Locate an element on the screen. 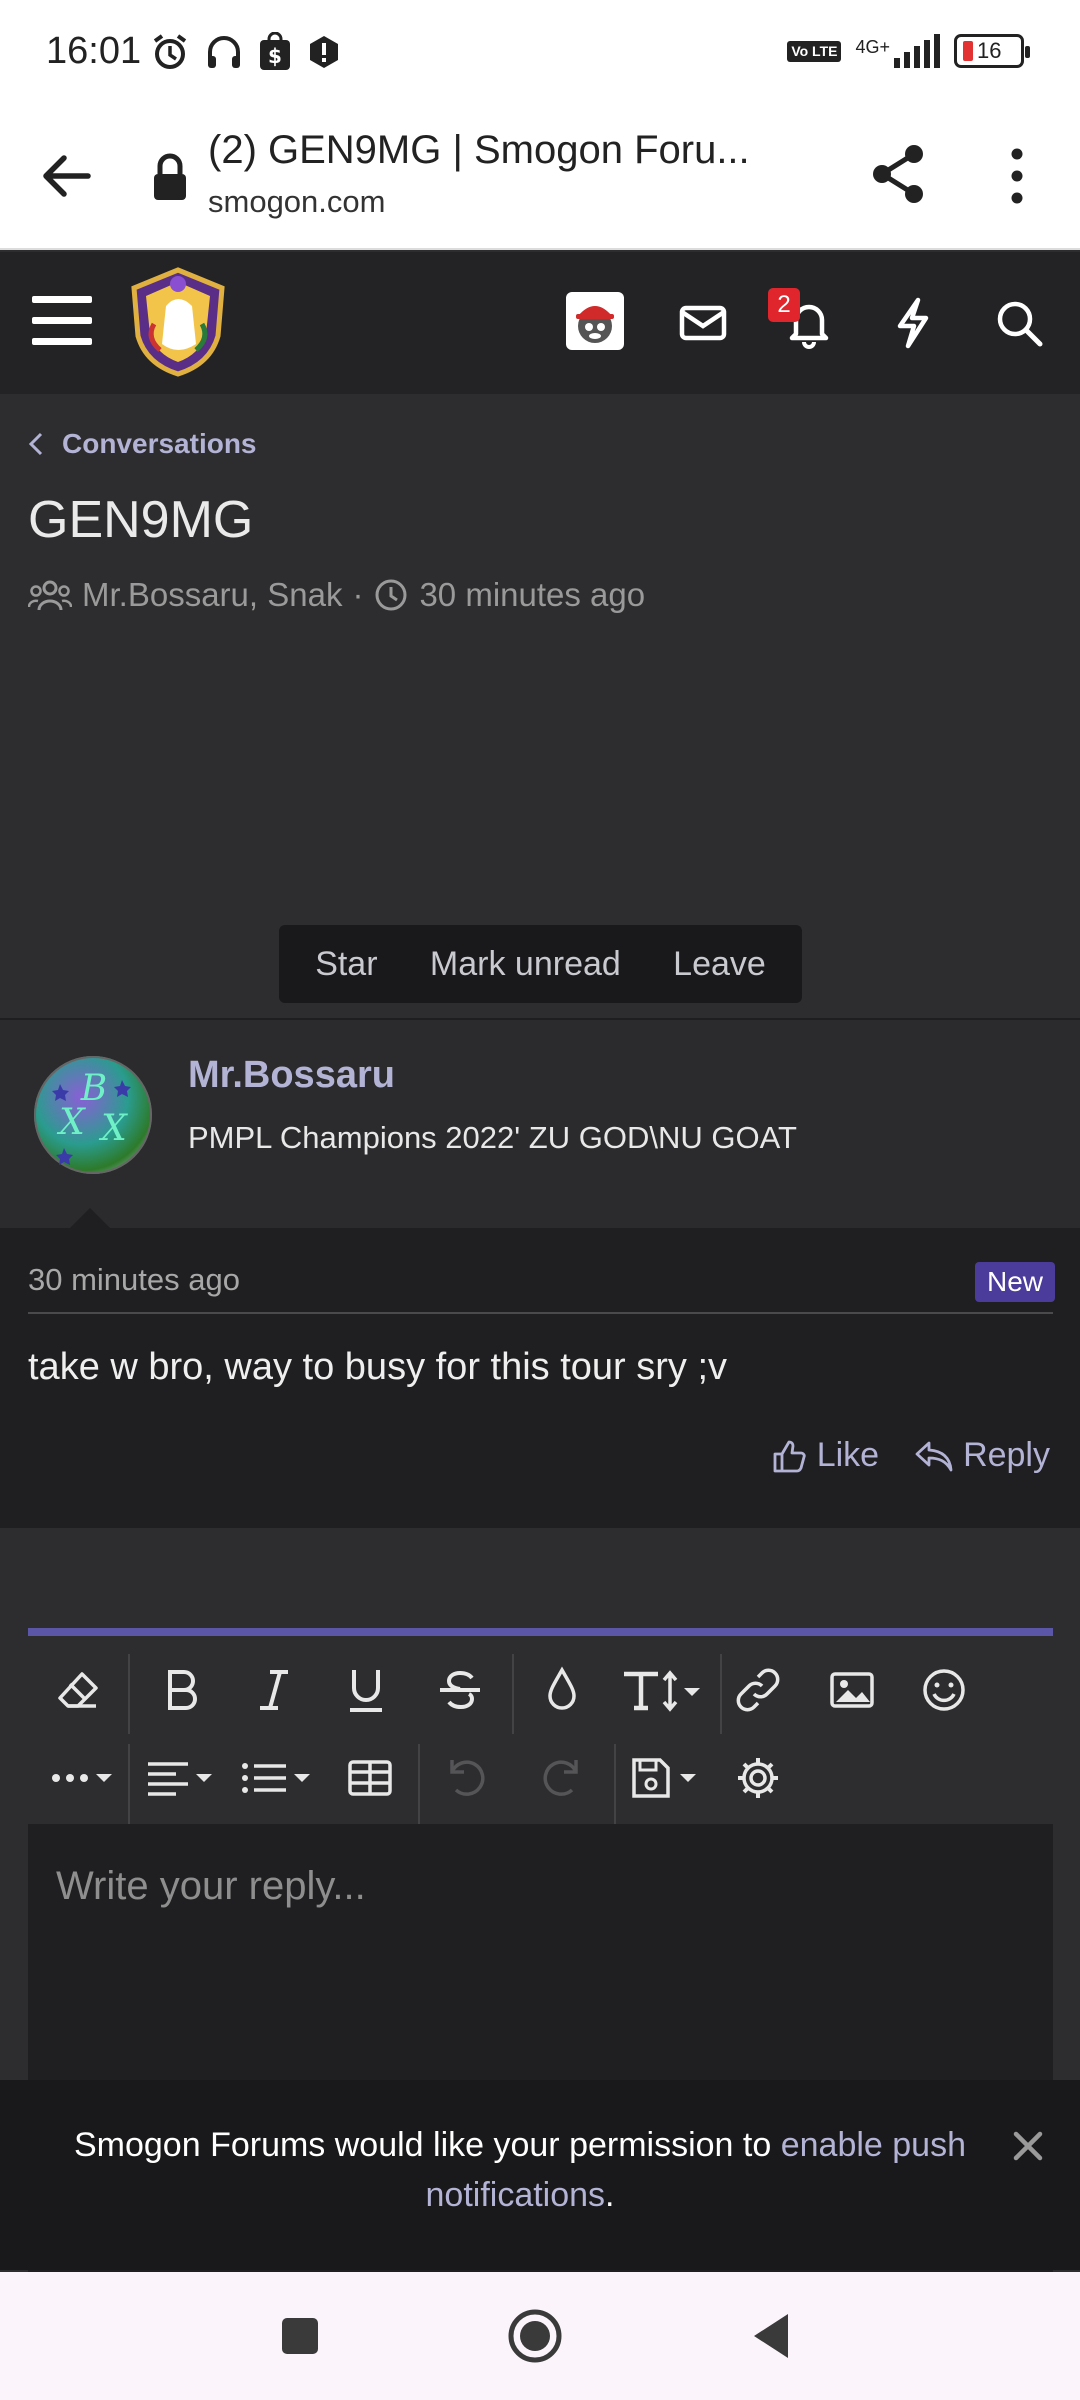  align-button is located at coordinates (182, 1778).